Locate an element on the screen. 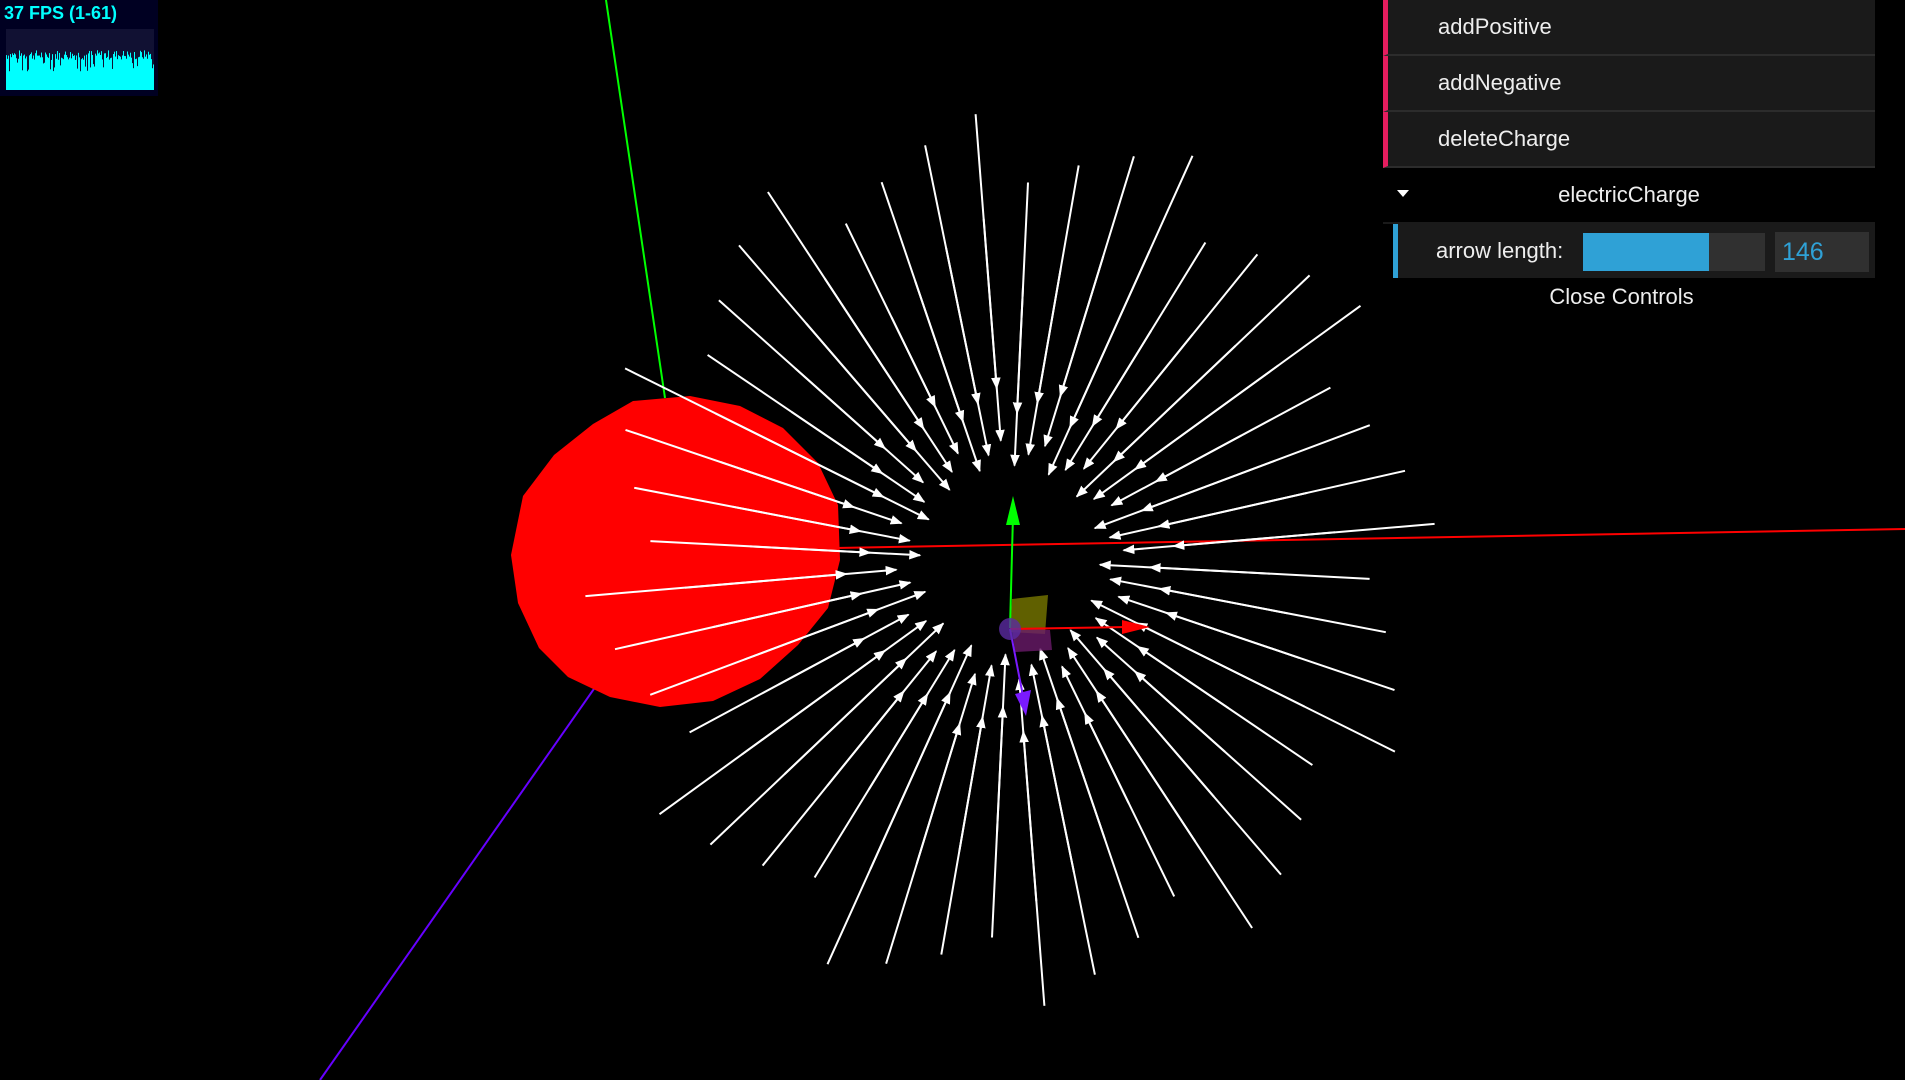 The image size is (1905, 1080). delete-charge-button: deleteCharge is located at coordinates (1629, 140).